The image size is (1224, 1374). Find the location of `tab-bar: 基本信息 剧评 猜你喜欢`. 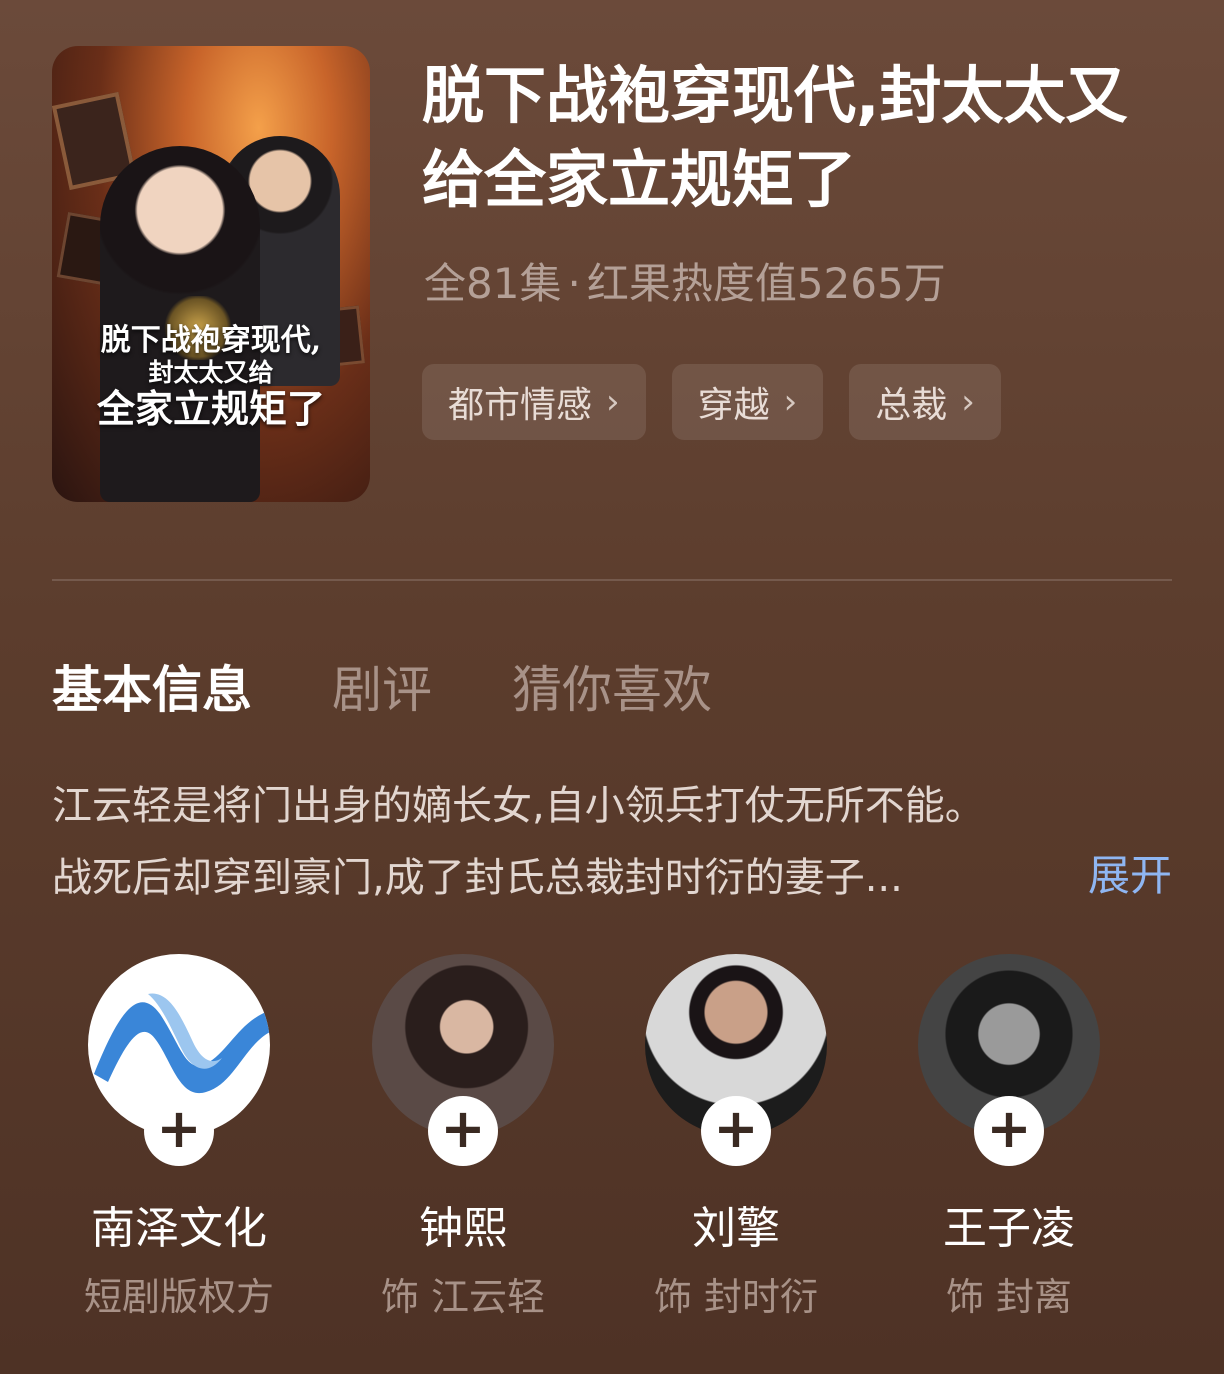

tab-bar: 基本信息 剧评 猜你喜欢 is located at coordinates (382, 686).